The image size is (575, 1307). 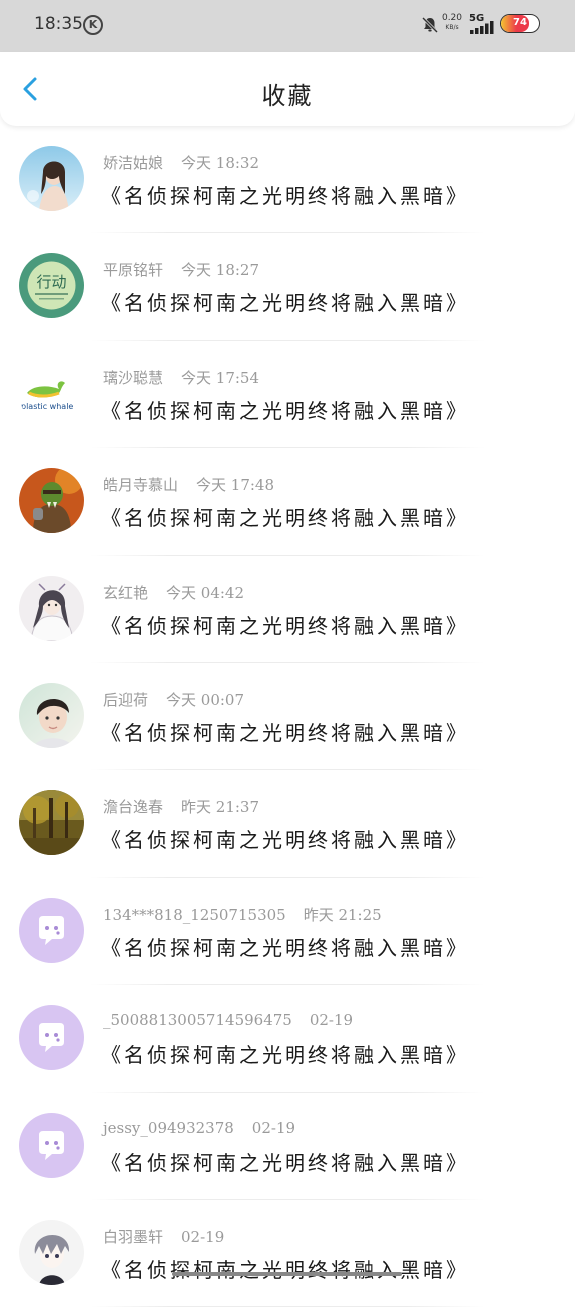 I want to click on favorite-item: 白羽墨轩 02-19 《名侦探柯南之光明终将融入黑暗》, so click(x=287, y=1253).